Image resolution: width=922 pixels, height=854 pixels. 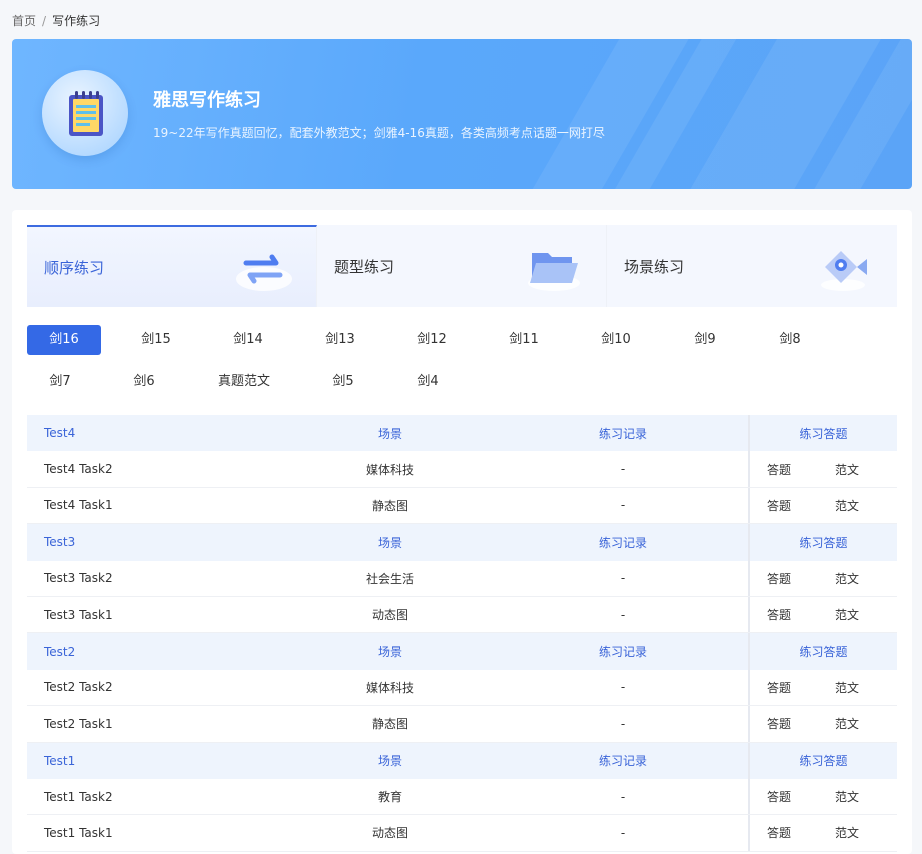 What do you see at coordinates (78, 796) in the screenshot?
I see `task-name: Test1 Task2` at bounding box center [78, 796].